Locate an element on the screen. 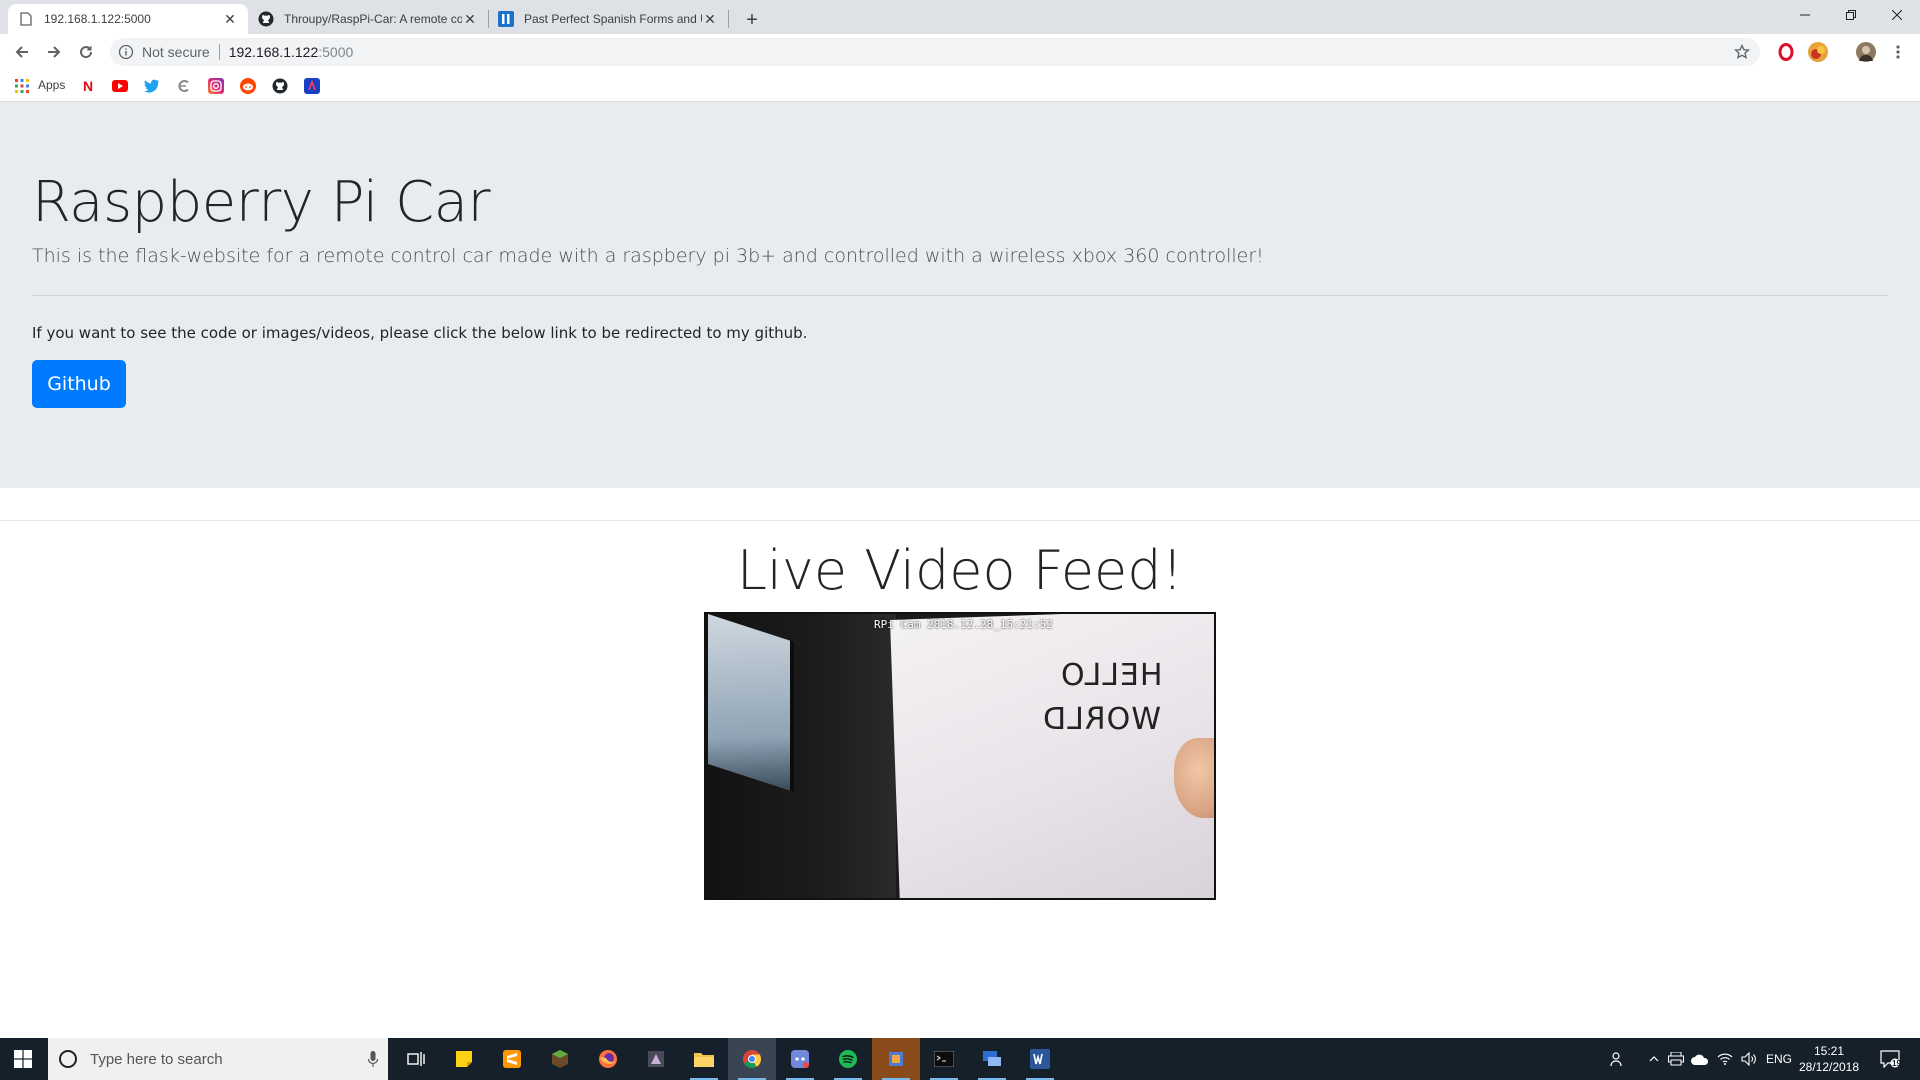 This screenshot has width=1920, height=1080. reload-button is located at coordinates (86, 52).